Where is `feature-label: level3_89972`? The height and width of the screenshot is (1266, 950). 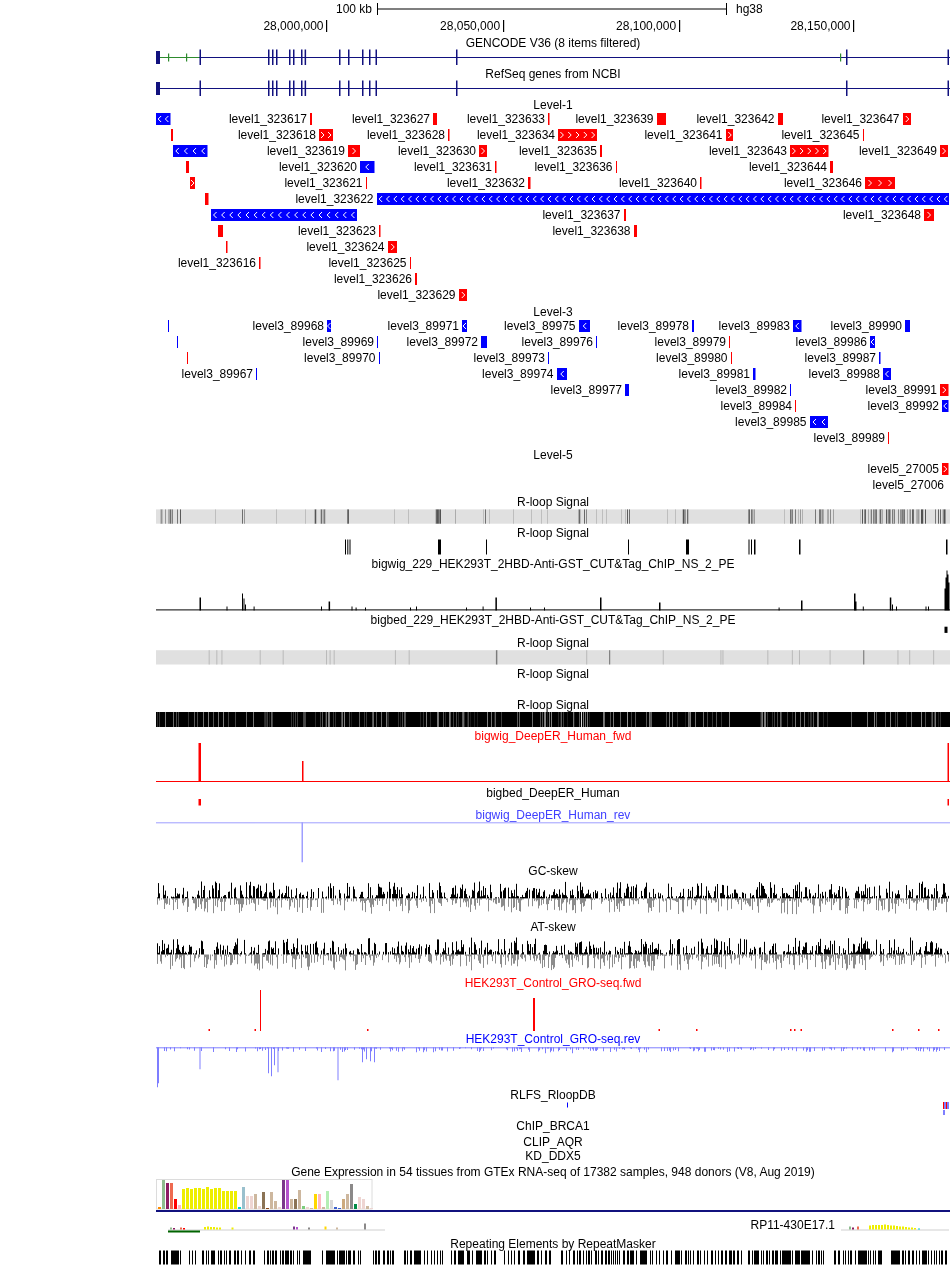
feature-label: level3_89972 is located at coordinates (442, 342).